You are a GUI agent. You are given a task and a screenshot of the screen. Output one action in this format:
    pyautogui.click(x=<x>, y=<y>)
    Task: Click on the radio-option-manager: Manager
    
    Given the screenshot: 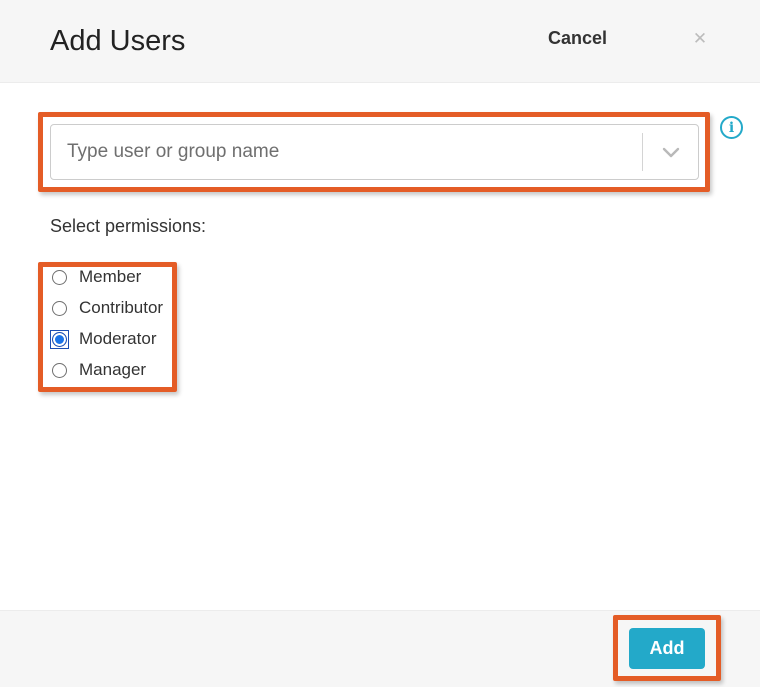 What is the action you would take?
    pyautogui.click(x=106, y=370)
    